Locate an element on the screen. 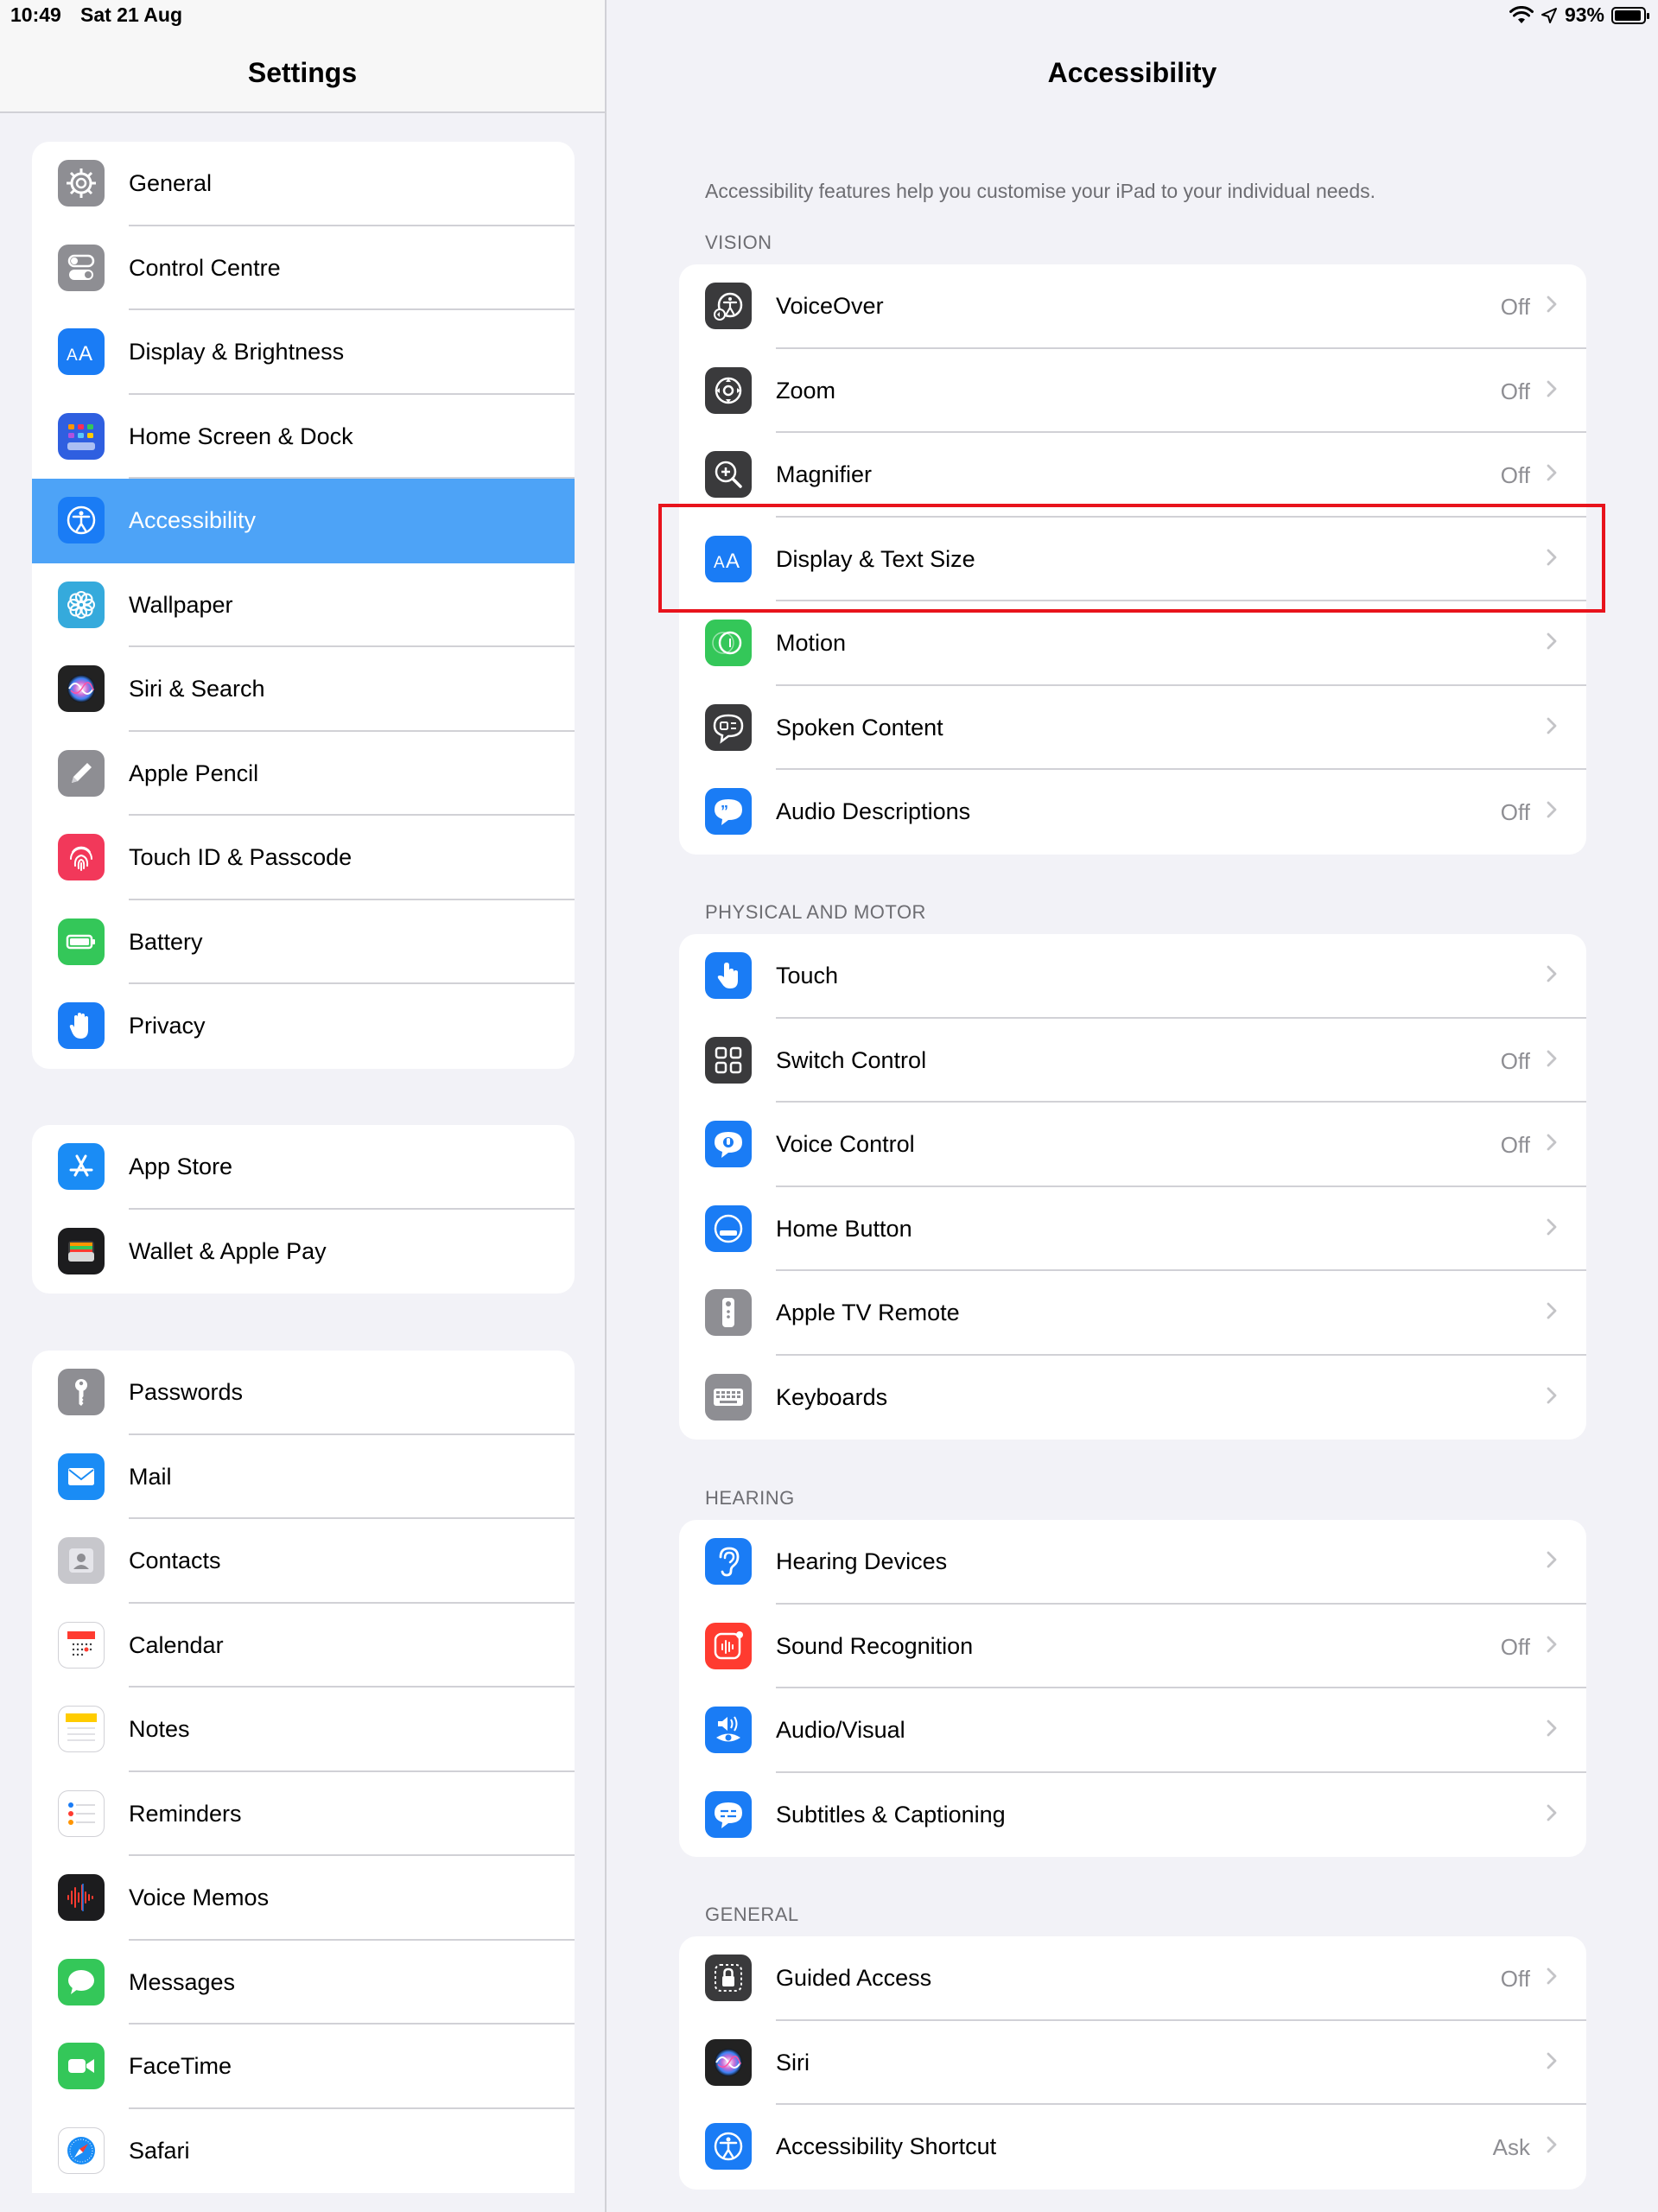 Image resolution: width=1658 pixels, height=2212 pixels. toggles-icon is located at coordinates (81, 267).